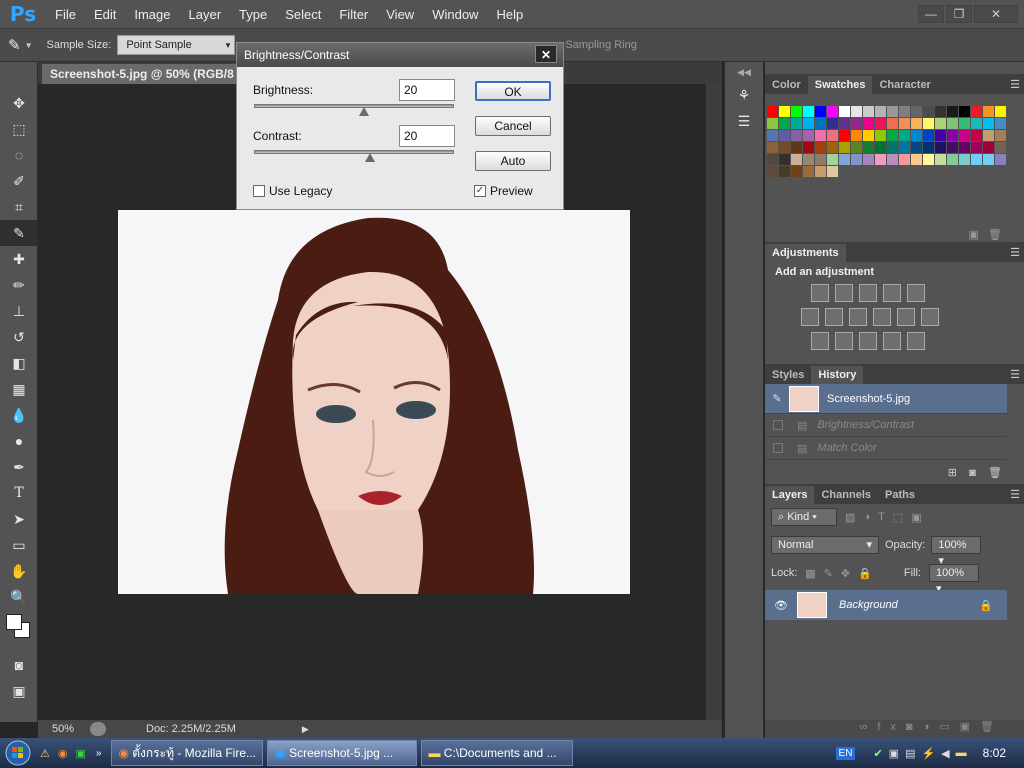 The width and height of the screenshot is (1024, 768). What do you see at coordinates (945, 753) in the screenshot?
I see `volume-icon: ◀` at bounding box center [945, 753].